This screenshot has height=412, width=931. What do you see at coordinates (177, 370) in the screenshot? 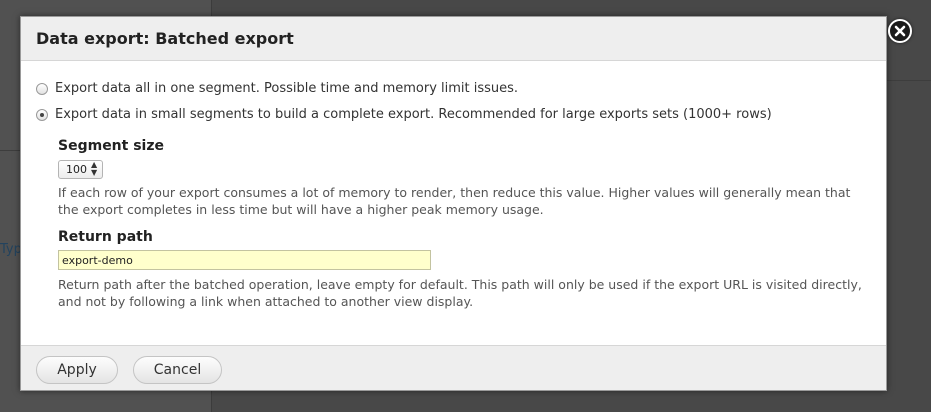
I see `cancel-button: Cancel` at bounding box center [177, 370].